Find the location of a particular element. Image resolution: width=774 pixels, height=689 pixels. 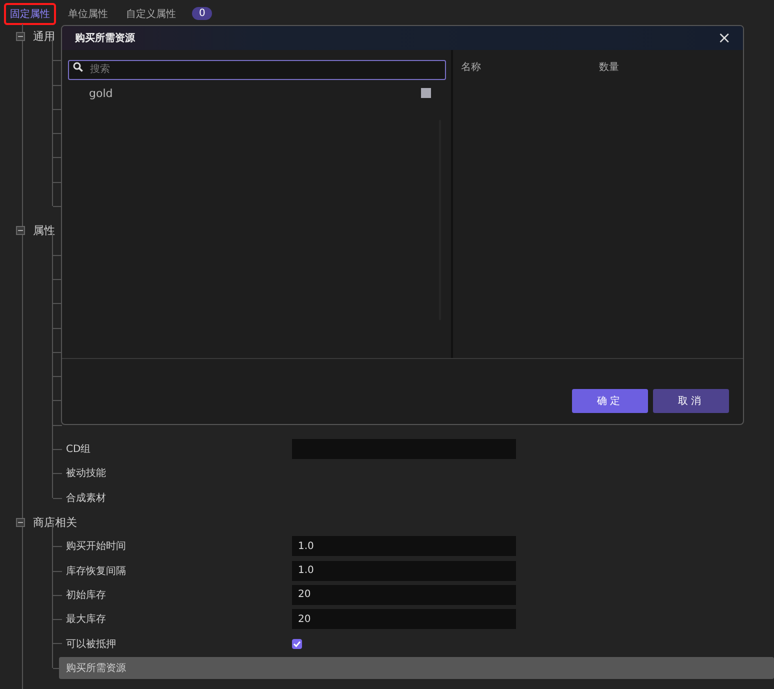

group-label: 通用 is located at coordinates (44, 36).